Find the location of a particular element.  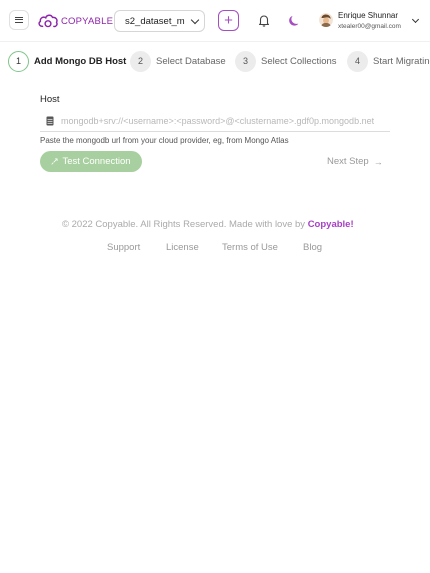

footer-link-support: Support is located at coordinates (123, 247).